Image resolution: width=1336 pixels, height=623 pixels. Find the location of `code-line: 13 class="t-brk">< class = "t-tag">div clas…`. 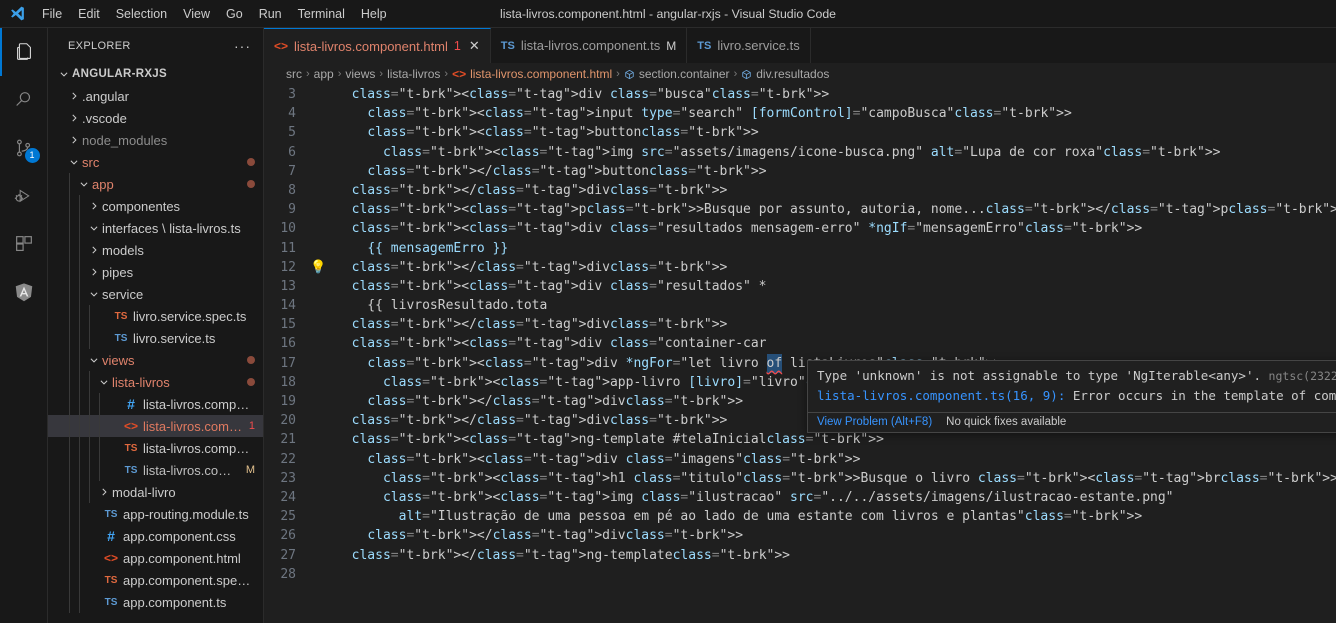

code-line: 13 class="t-brk">< class = "t-tag">div clas… is located at coordinates (800, 286).